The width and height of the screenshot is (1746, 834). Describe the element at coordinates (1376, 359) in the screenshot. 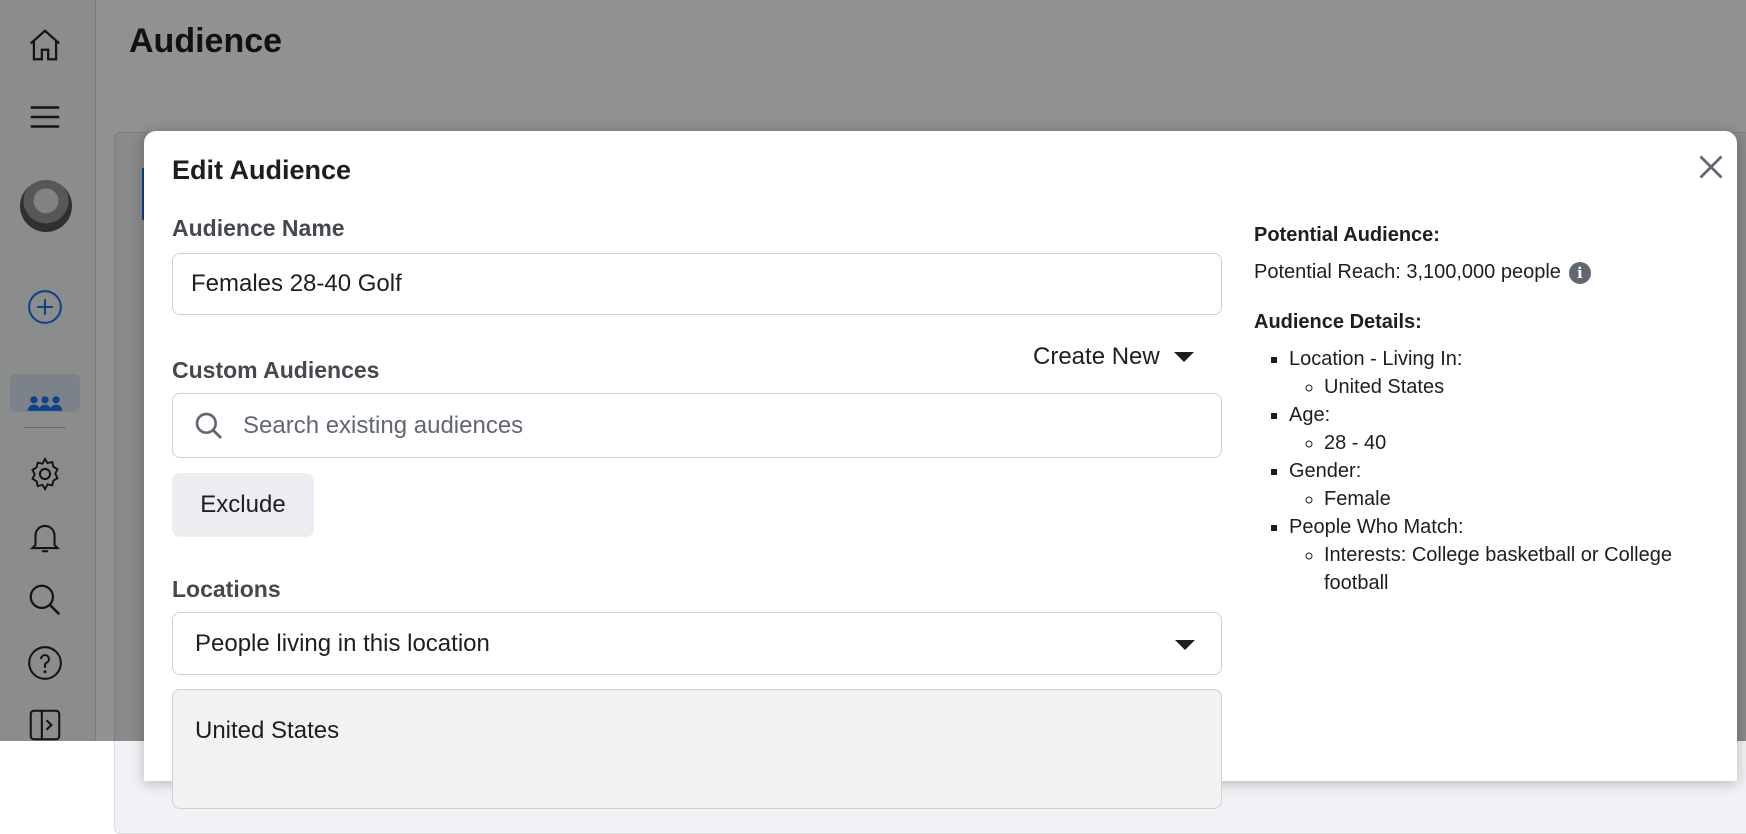

I see `detail-label: Location - Living In:` at that location.